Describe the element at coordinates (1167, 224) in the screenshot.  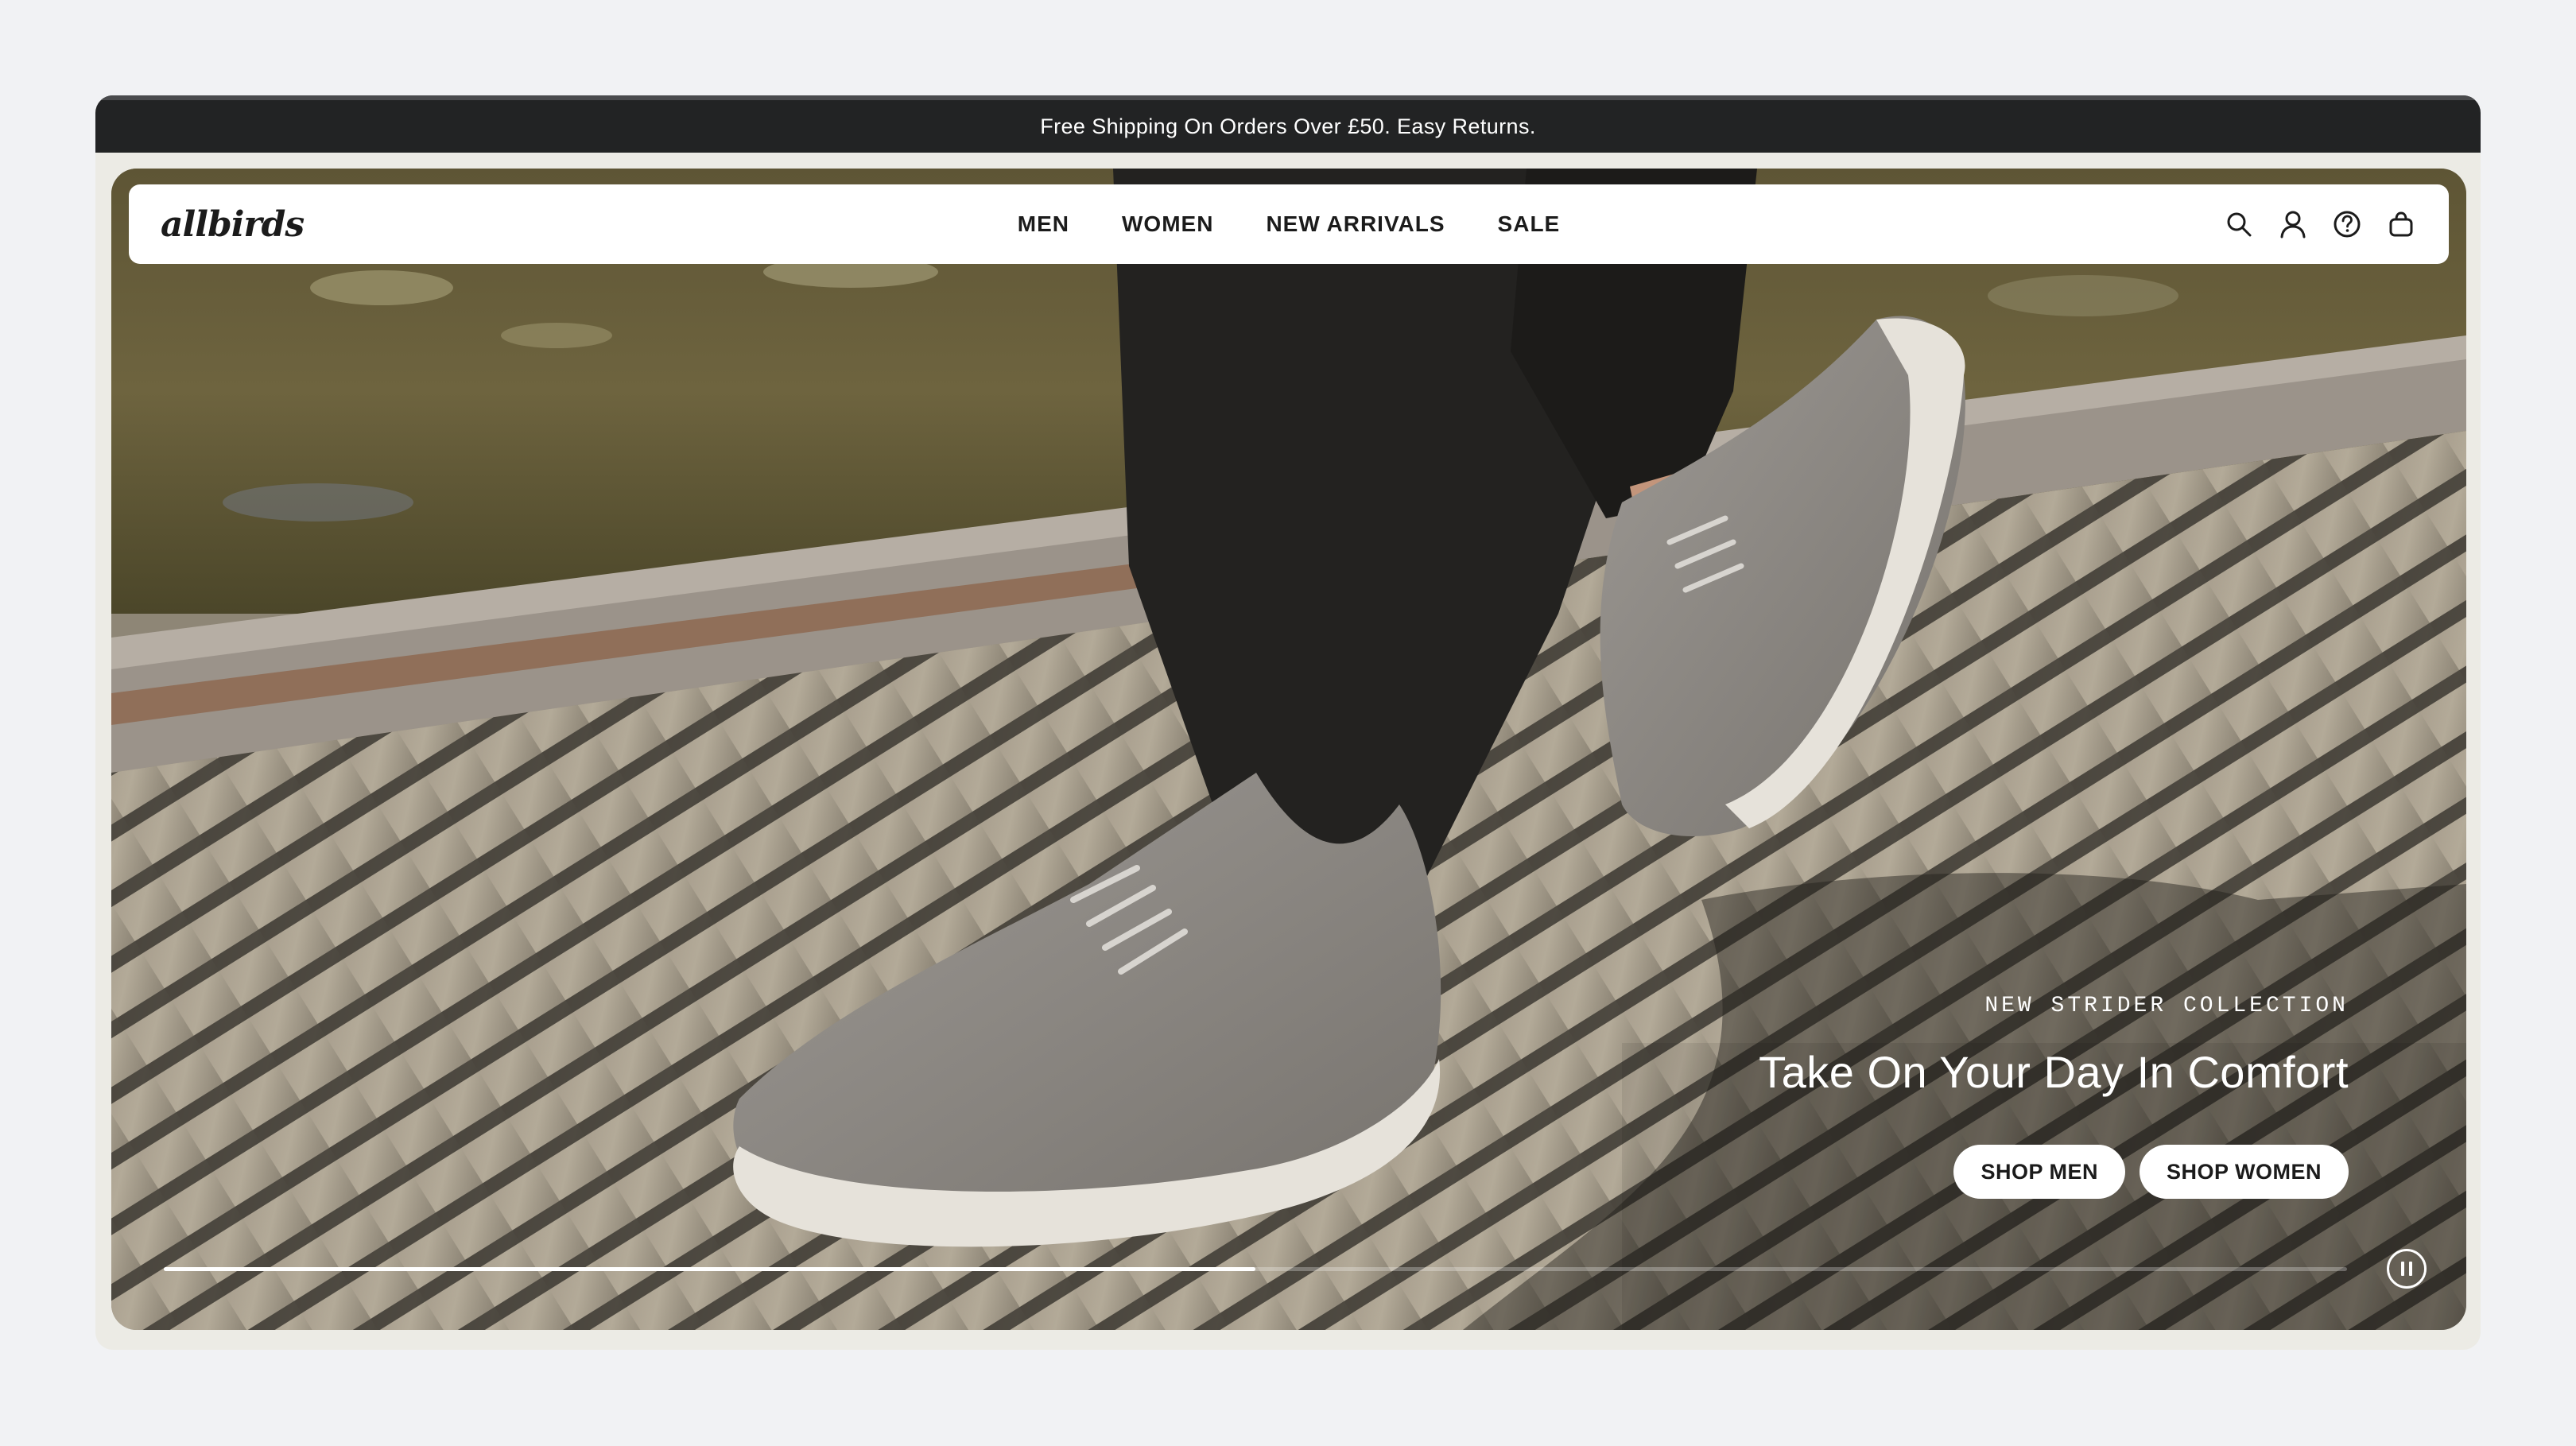
I see `nav-women: WOMEN` at that location.